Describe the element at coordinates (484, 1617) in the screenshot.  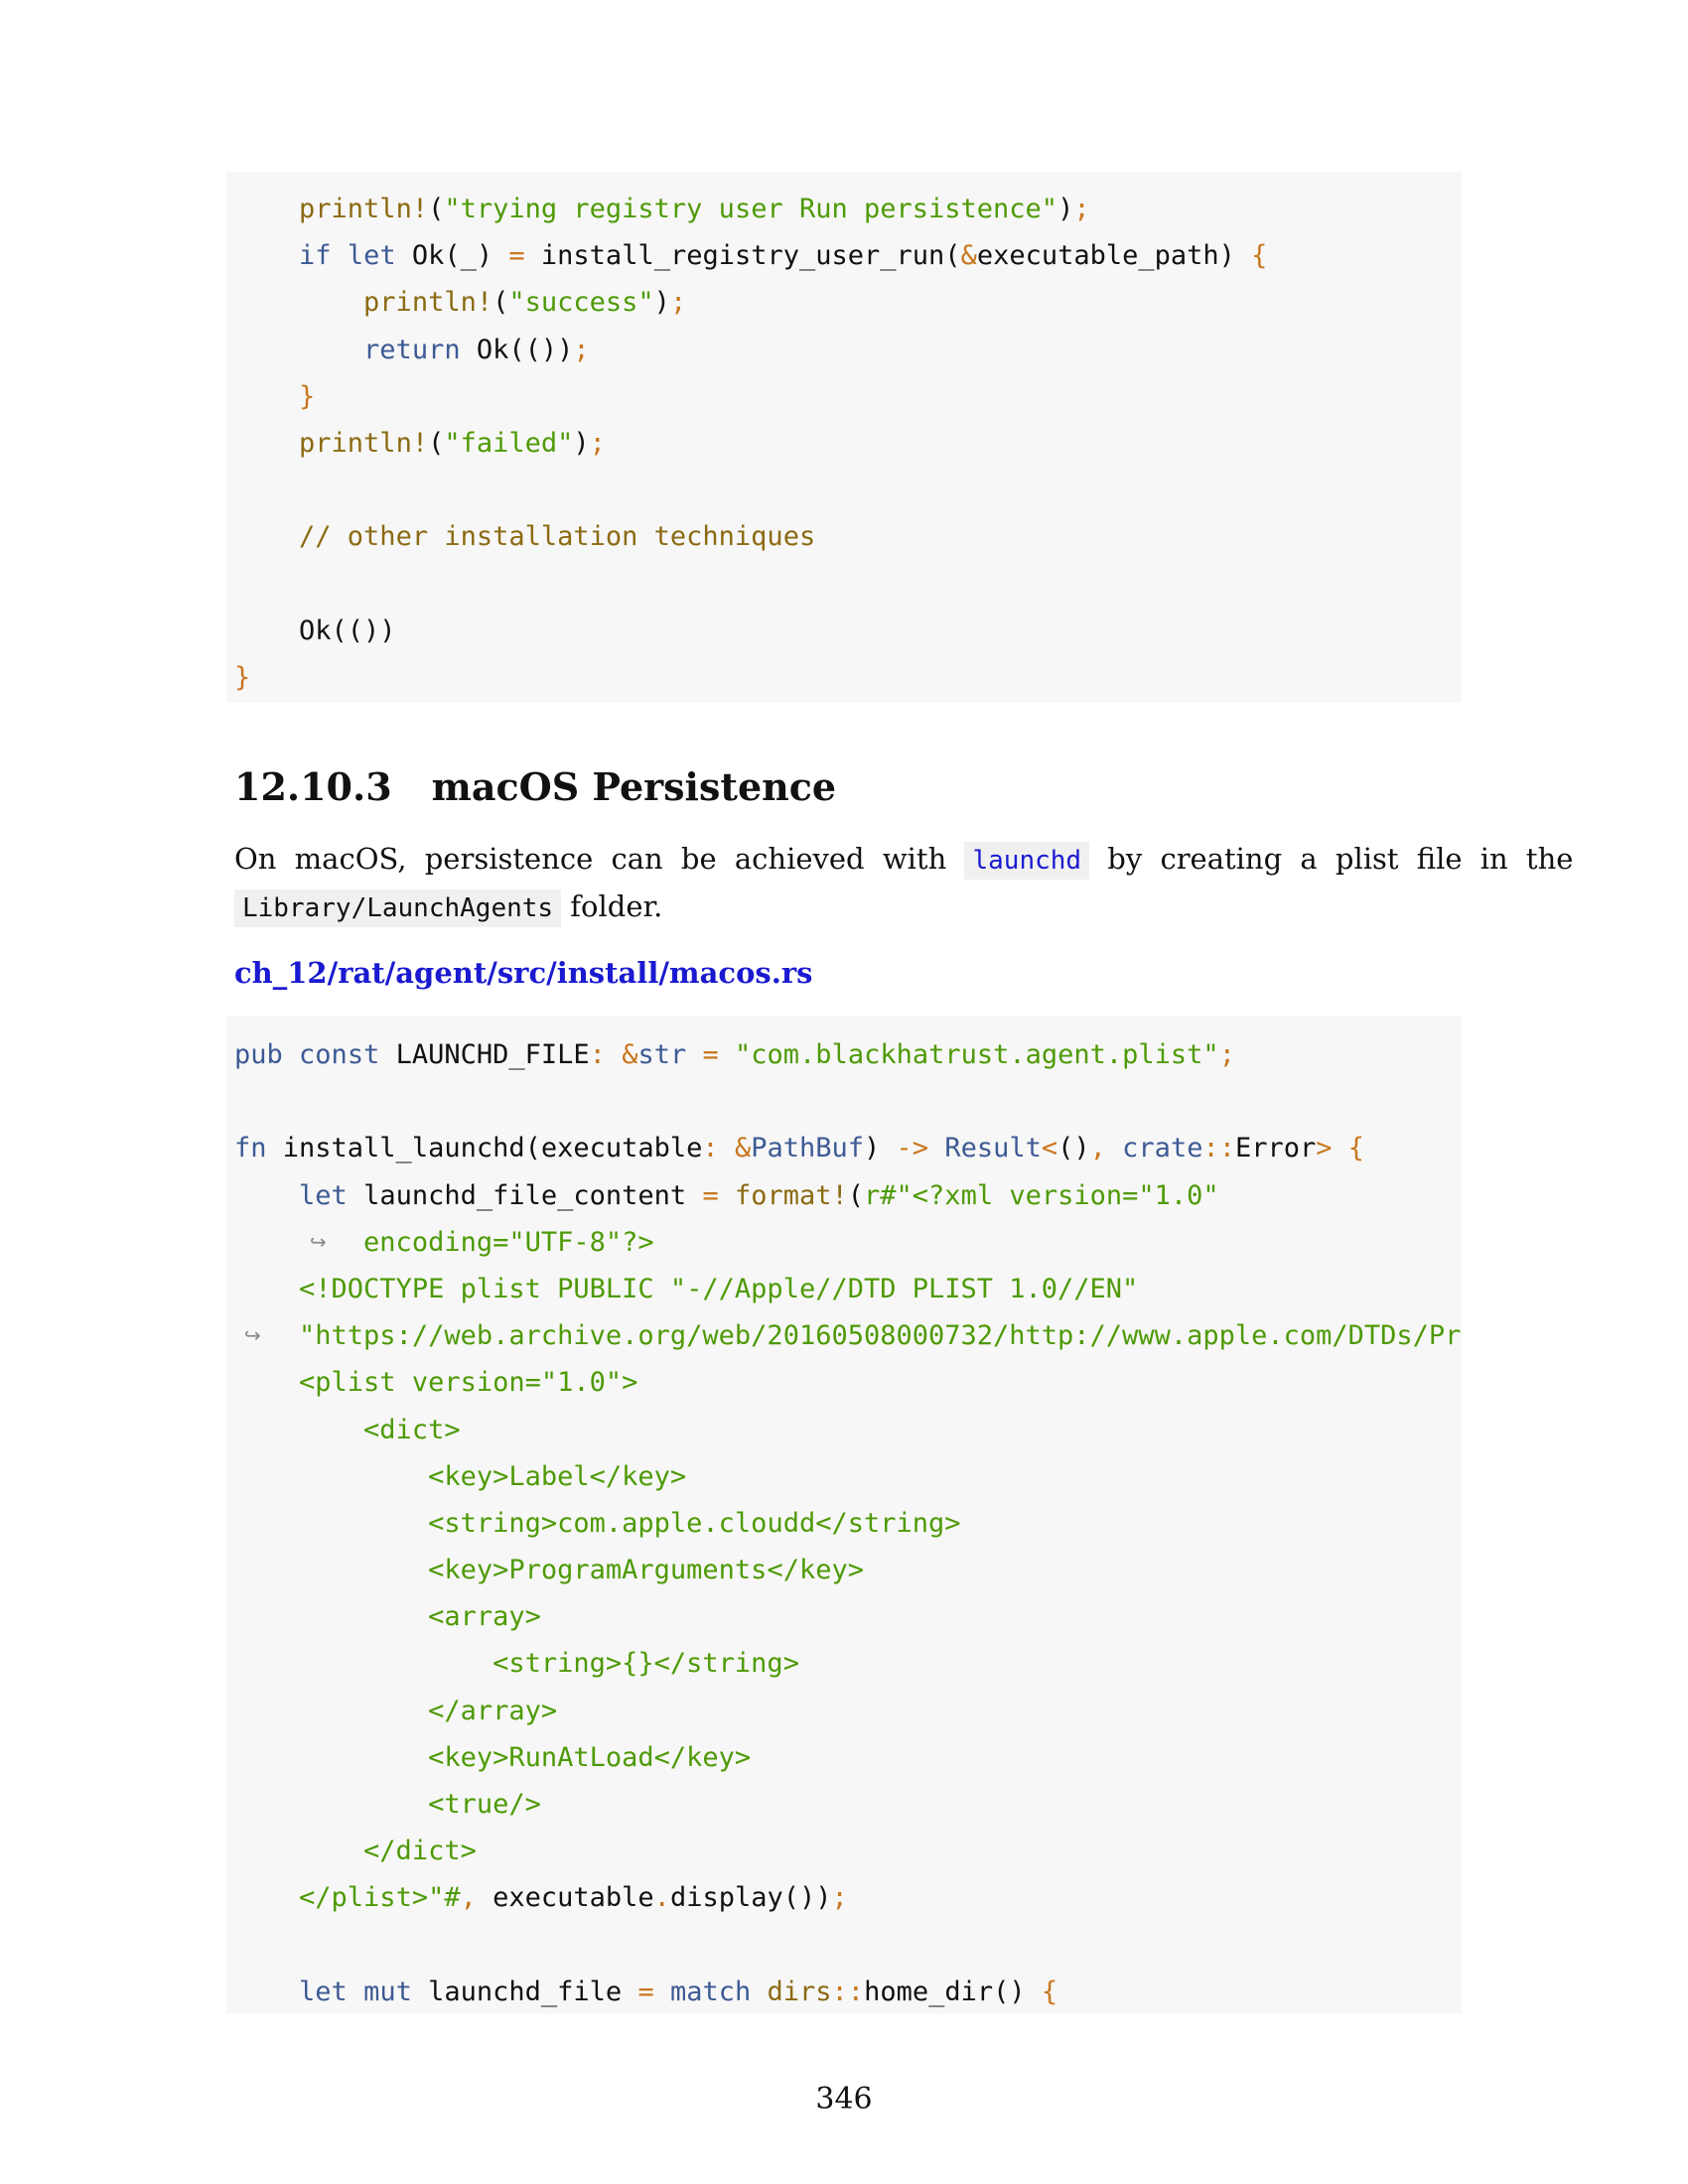
I see `code-line: <array>` at that location.